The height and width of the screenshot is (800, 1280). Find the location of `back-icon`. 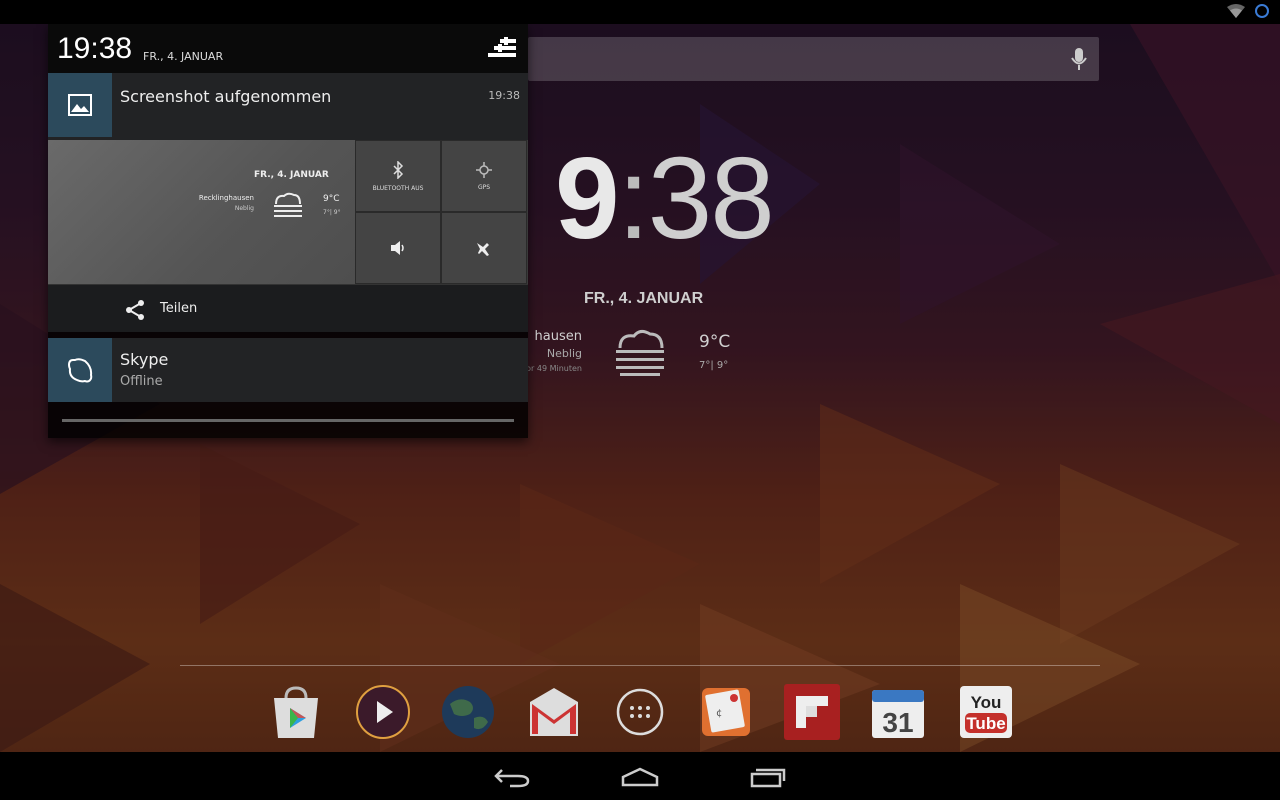

back-icon is located at coordinates (512, 778).